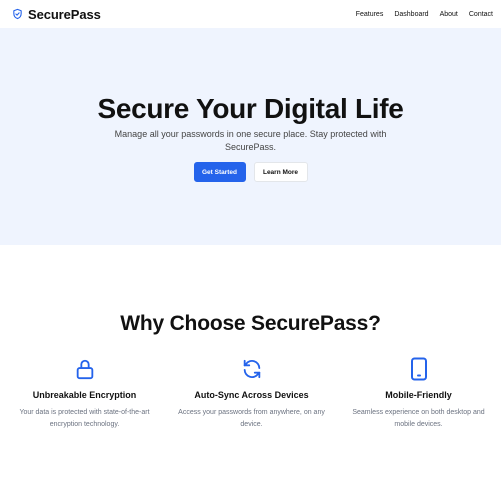  I want to click on learn-more-button: Learn More, so click(280, 172).